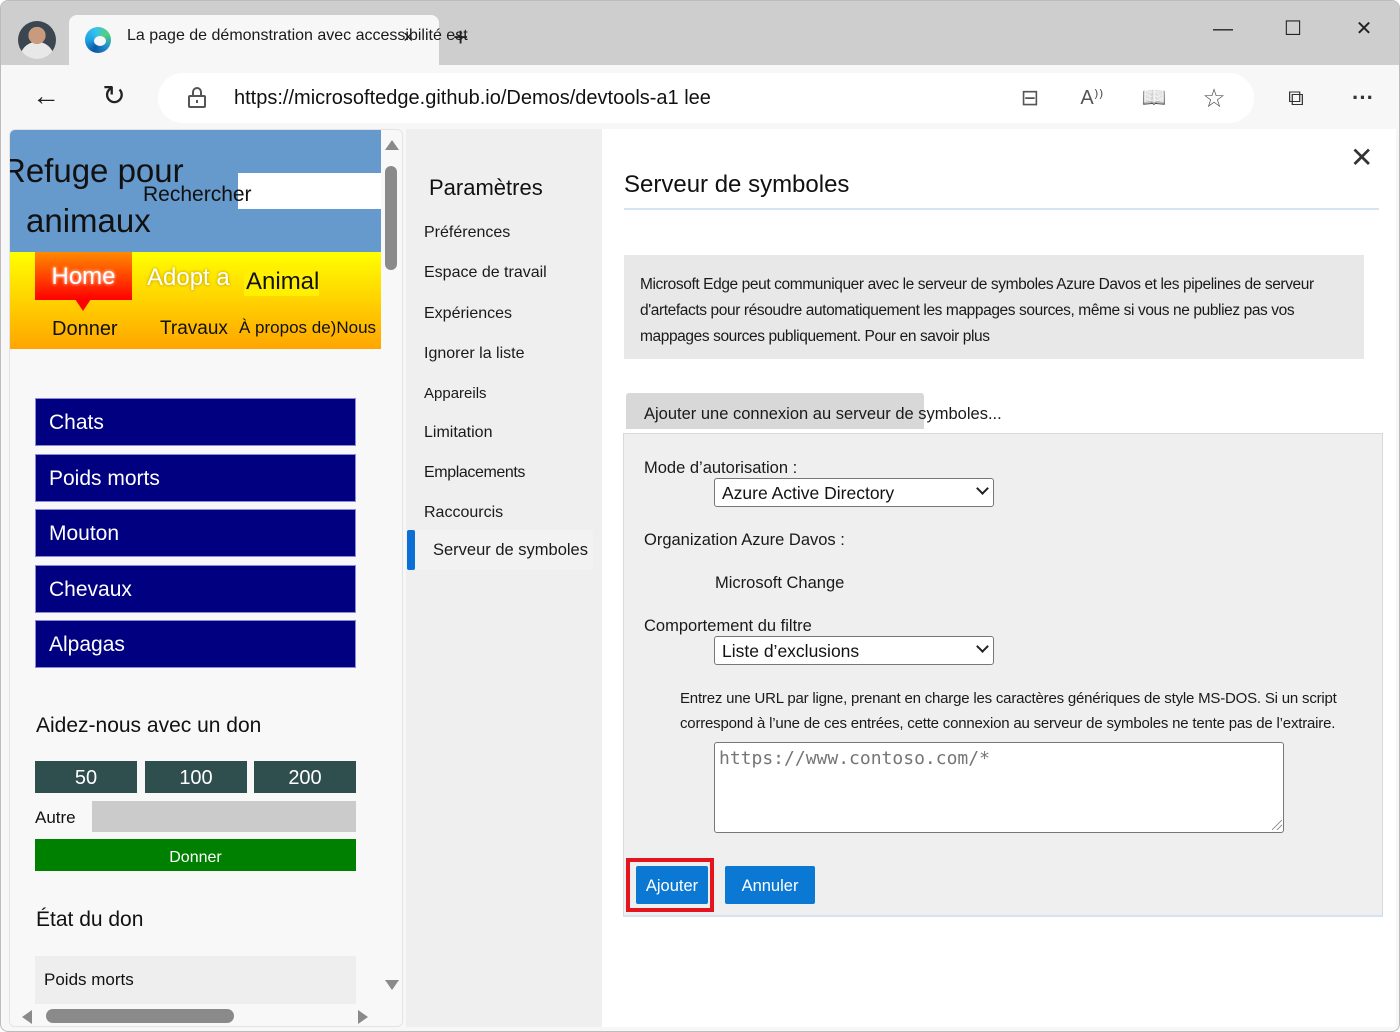 This screenshot has width=1400, height=1032. I want to click on refresh-button: ↻, so click(114, 98).